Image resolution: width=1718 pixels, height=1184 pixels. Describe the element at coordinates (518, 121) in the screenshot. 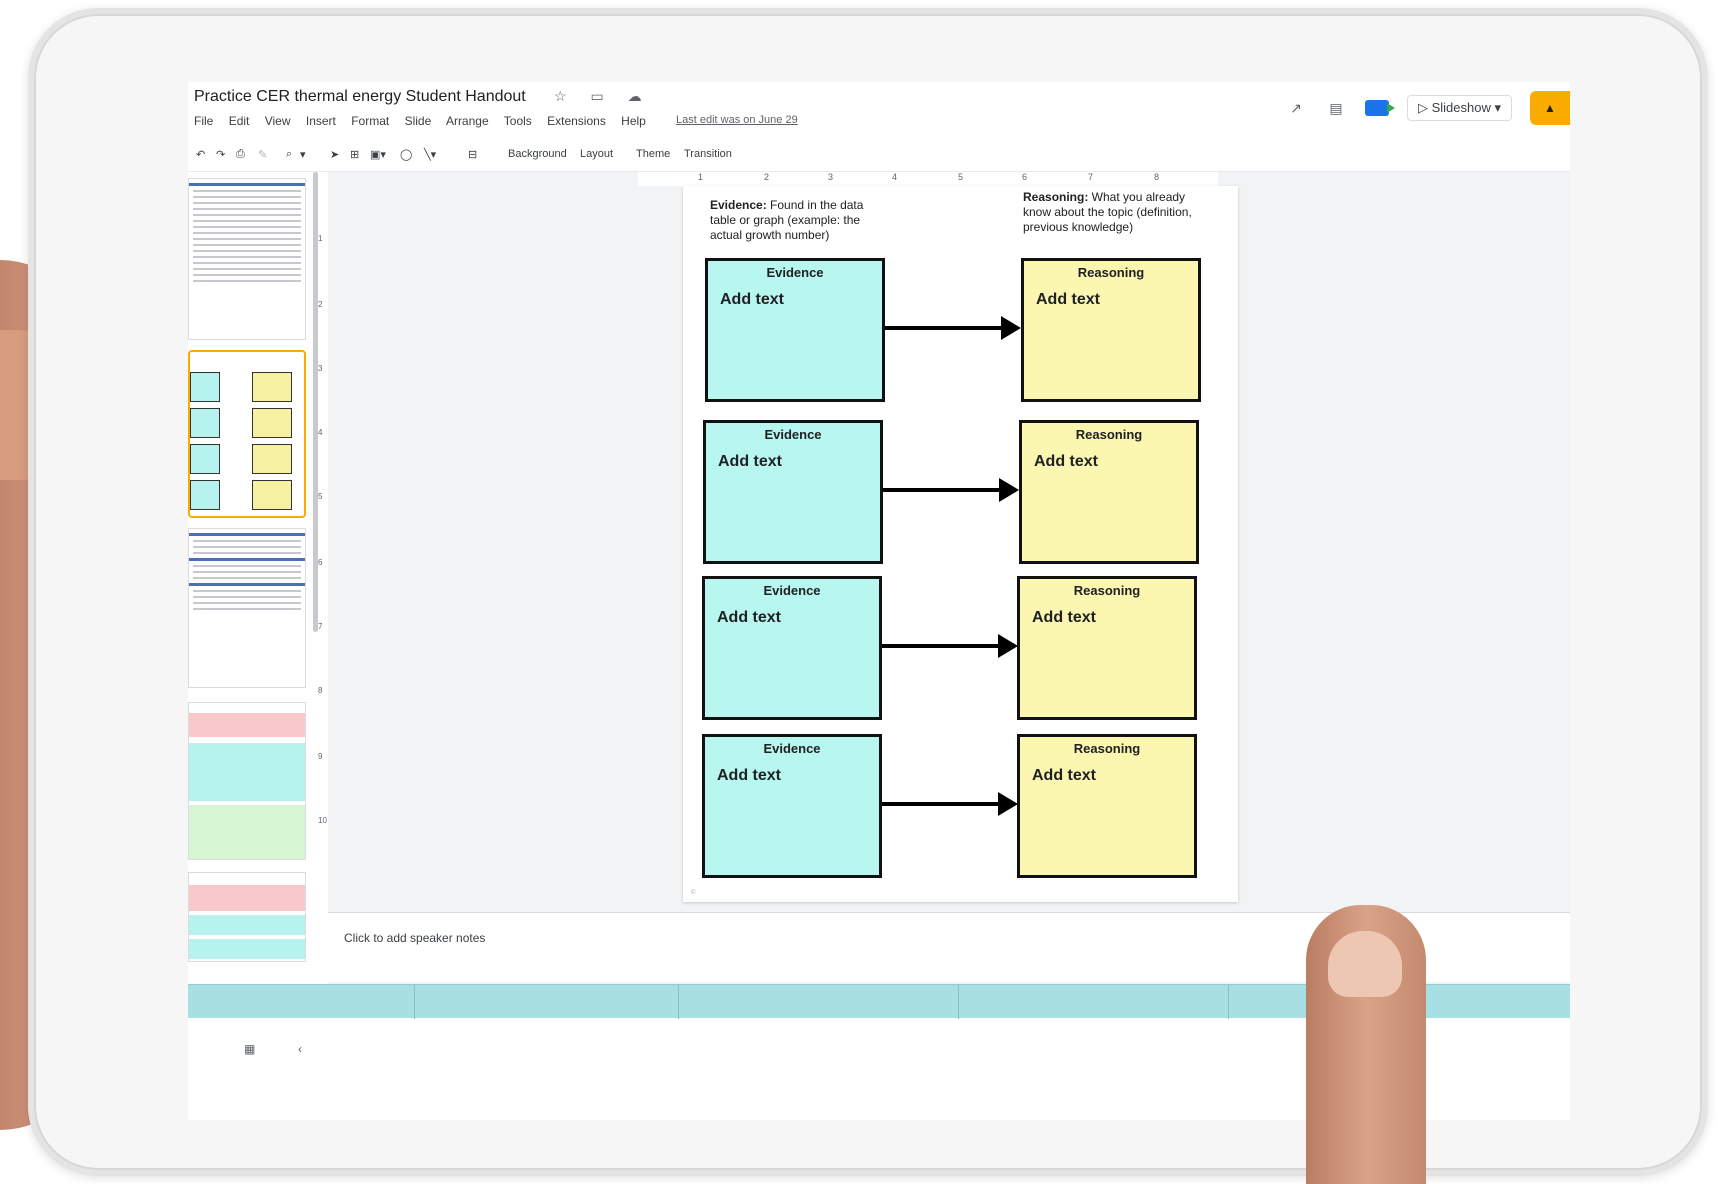

I see `menu-tools: Tools` at that location.